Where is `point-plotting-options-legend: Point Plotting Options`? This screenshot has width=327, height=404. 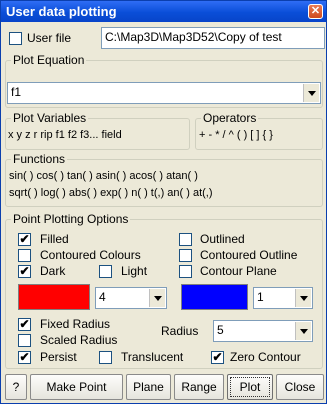 point-plotting-options-legend: Point Plotting Options is located at coordinates (71, 219).